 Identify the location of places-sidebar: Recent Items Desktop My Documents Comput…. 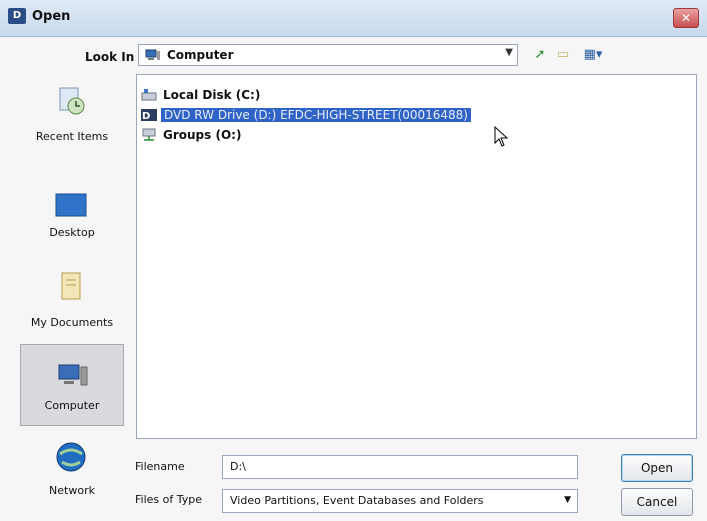
(70, 295).